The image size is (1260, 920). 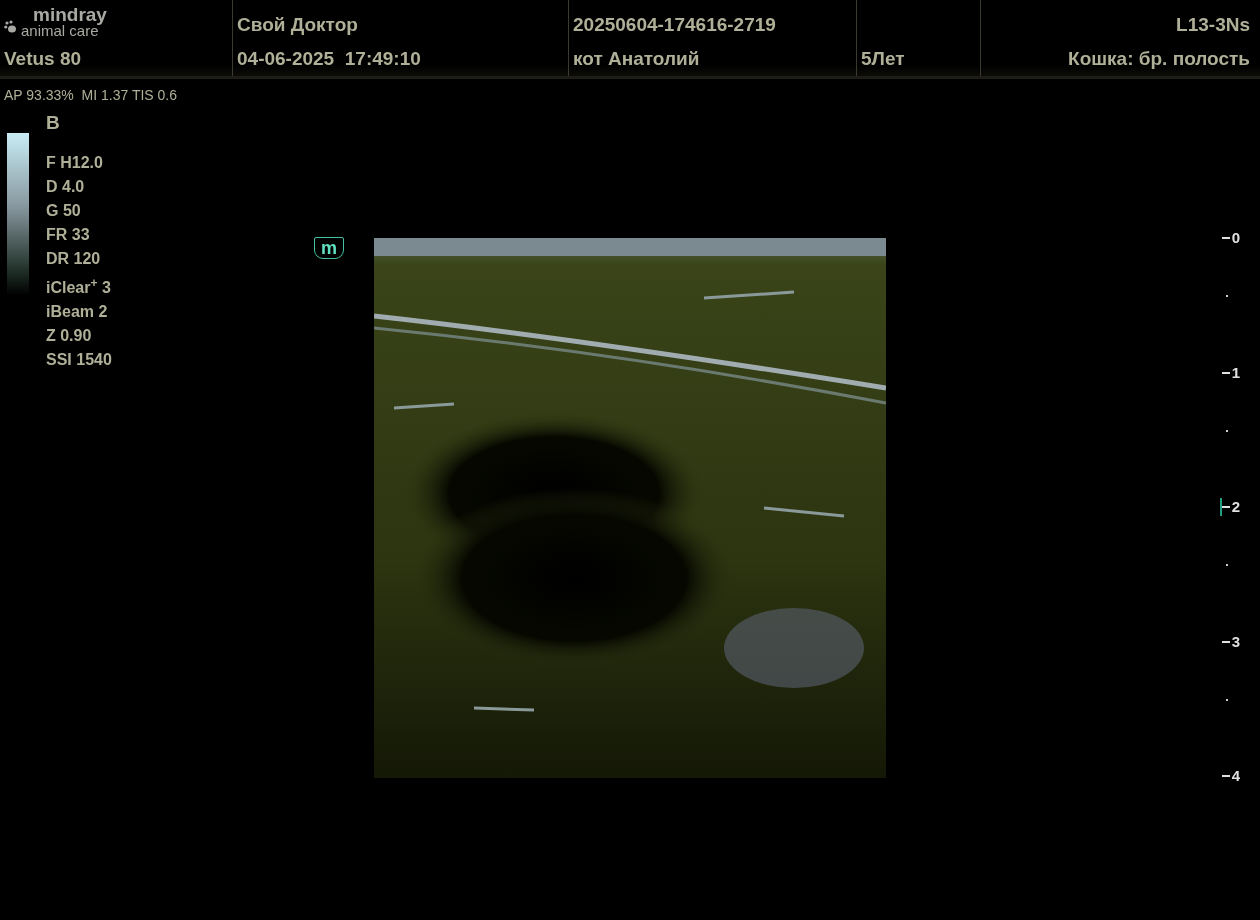 I want to click on depth-label: 4, so click(x=1229, y=776).